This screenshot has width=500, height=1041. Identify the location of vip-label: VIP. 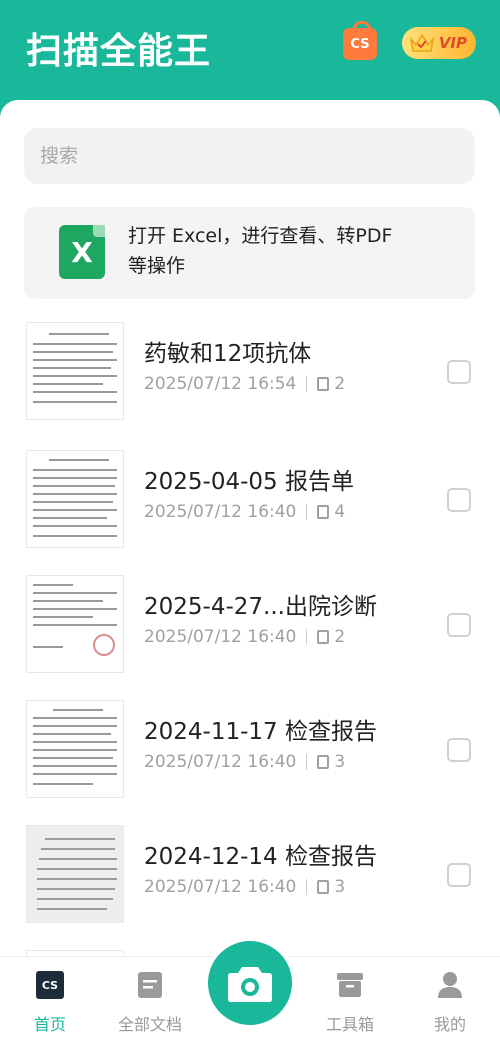
(452, 43).